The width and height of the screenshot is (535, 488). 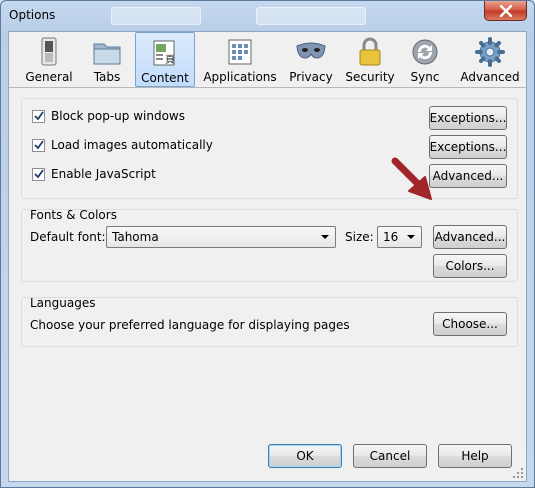 What do you see at coordinates (68, 237) in the screenshot?
I see `default-font-label: Default font:` at bounding box center [68, 237].